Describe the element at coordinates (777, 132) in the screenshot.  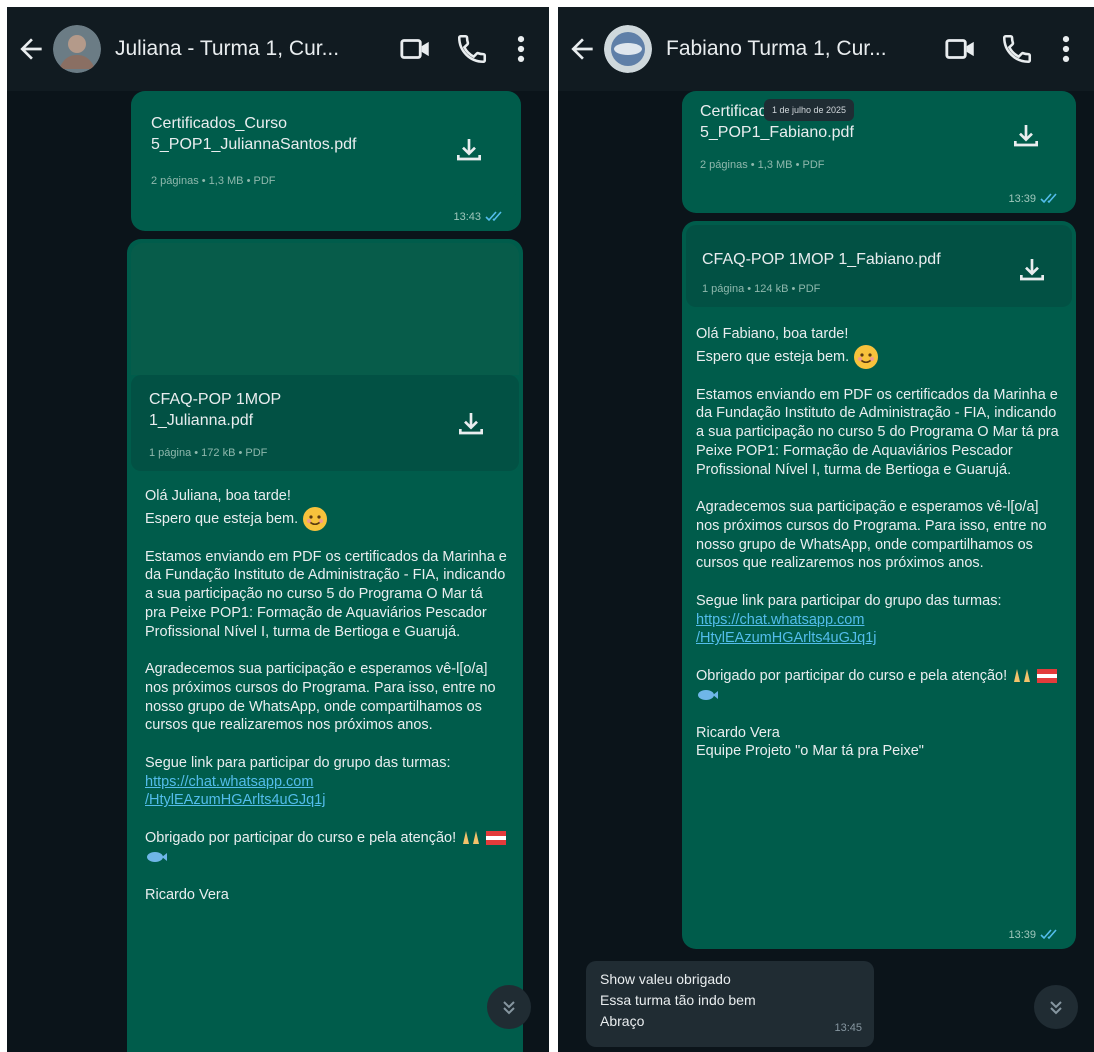
I see `document-name-line: 5_POP1_Fabiano.pdf` at that location.